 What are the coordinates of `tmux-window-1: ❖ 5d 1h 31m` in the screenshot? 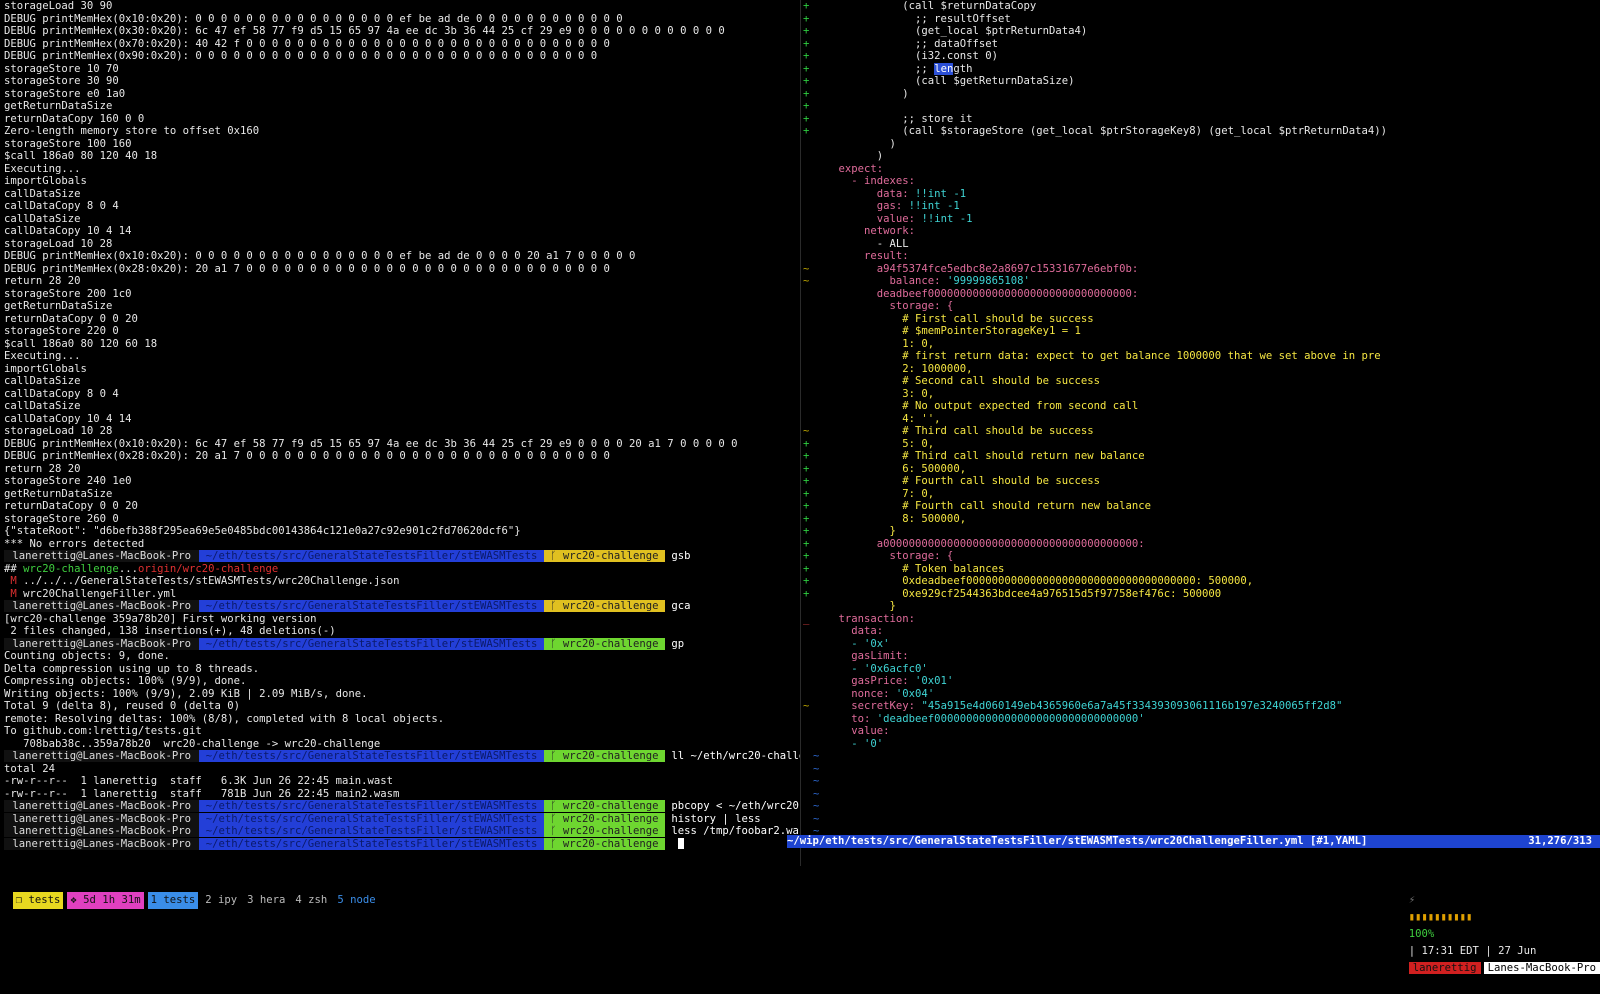 It's located at (105, 900).